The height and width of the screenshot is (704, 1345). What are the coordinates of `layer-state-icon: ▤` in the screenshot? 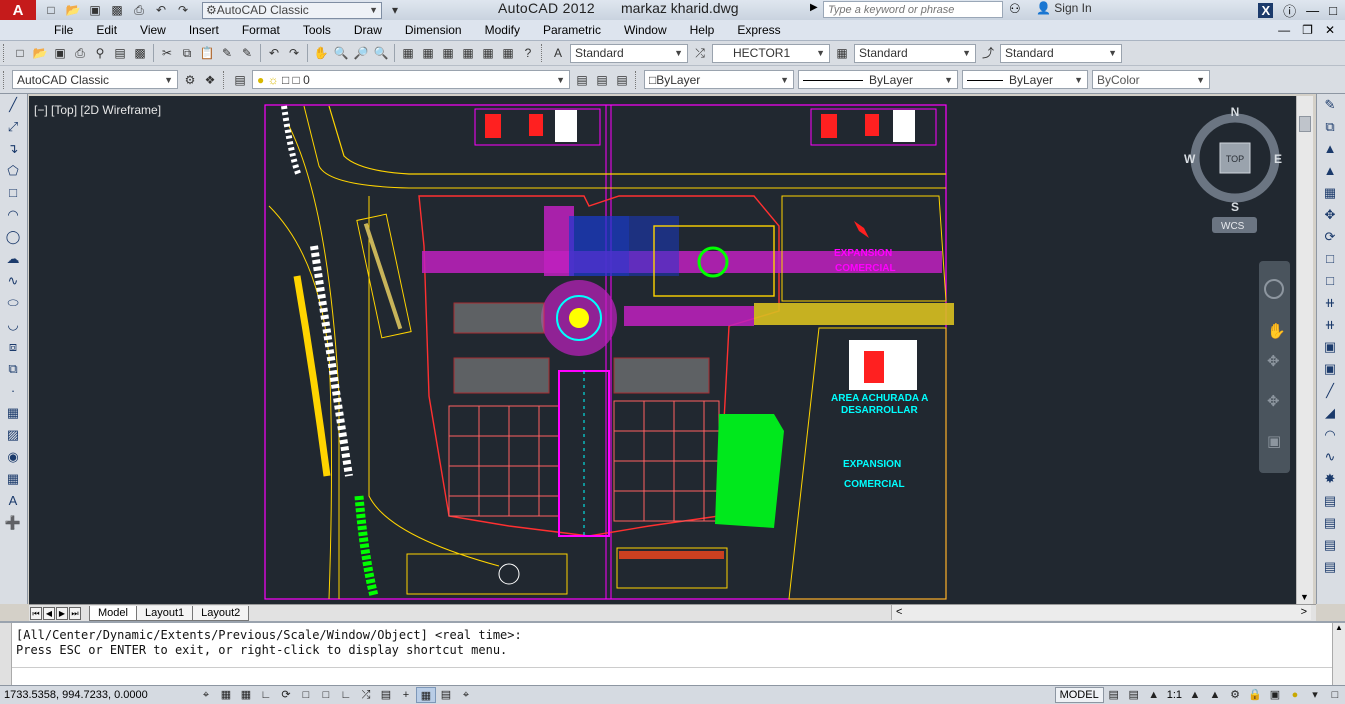 It's located at (622, 80).